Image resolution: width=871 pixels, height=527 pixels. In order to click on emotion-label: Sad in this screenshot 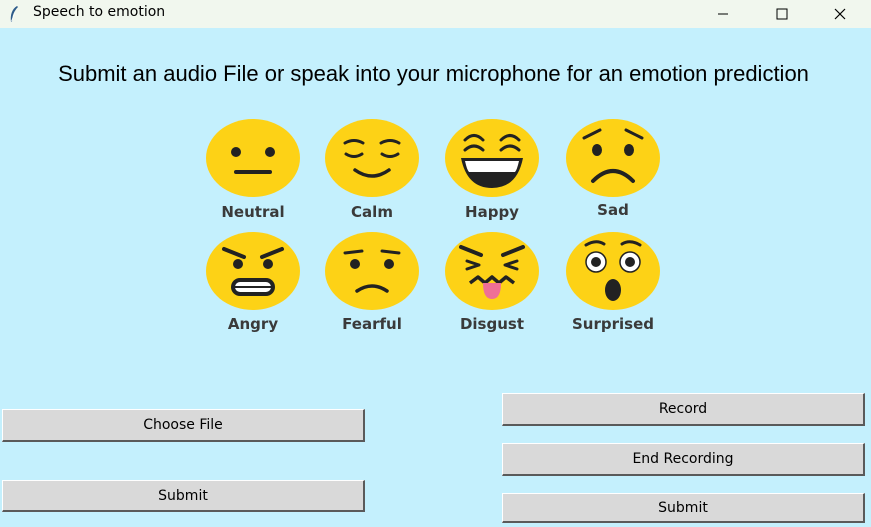, I will do `click(613, 210)`.